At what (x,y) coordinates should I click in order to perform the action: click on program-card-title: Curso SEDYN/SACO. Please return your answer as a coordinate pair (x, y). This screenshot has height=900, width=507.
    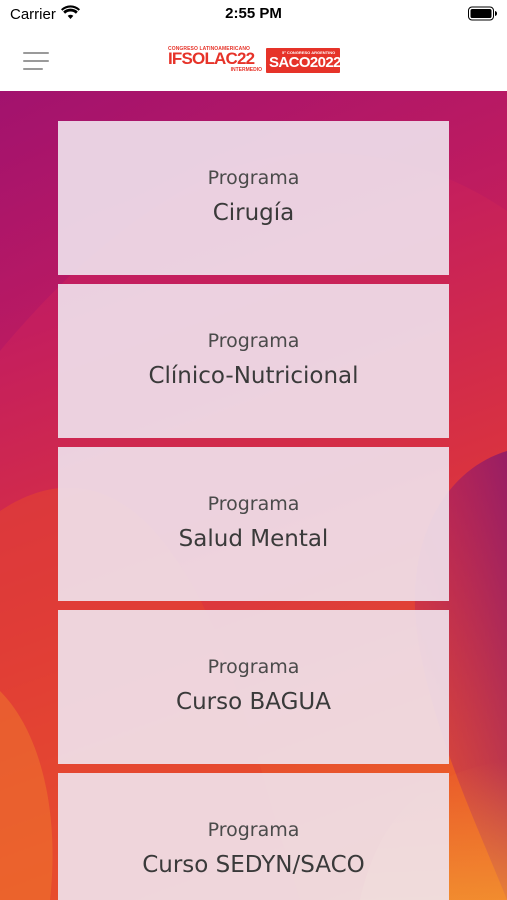
    Looking at the image, I should click on (253, 865).